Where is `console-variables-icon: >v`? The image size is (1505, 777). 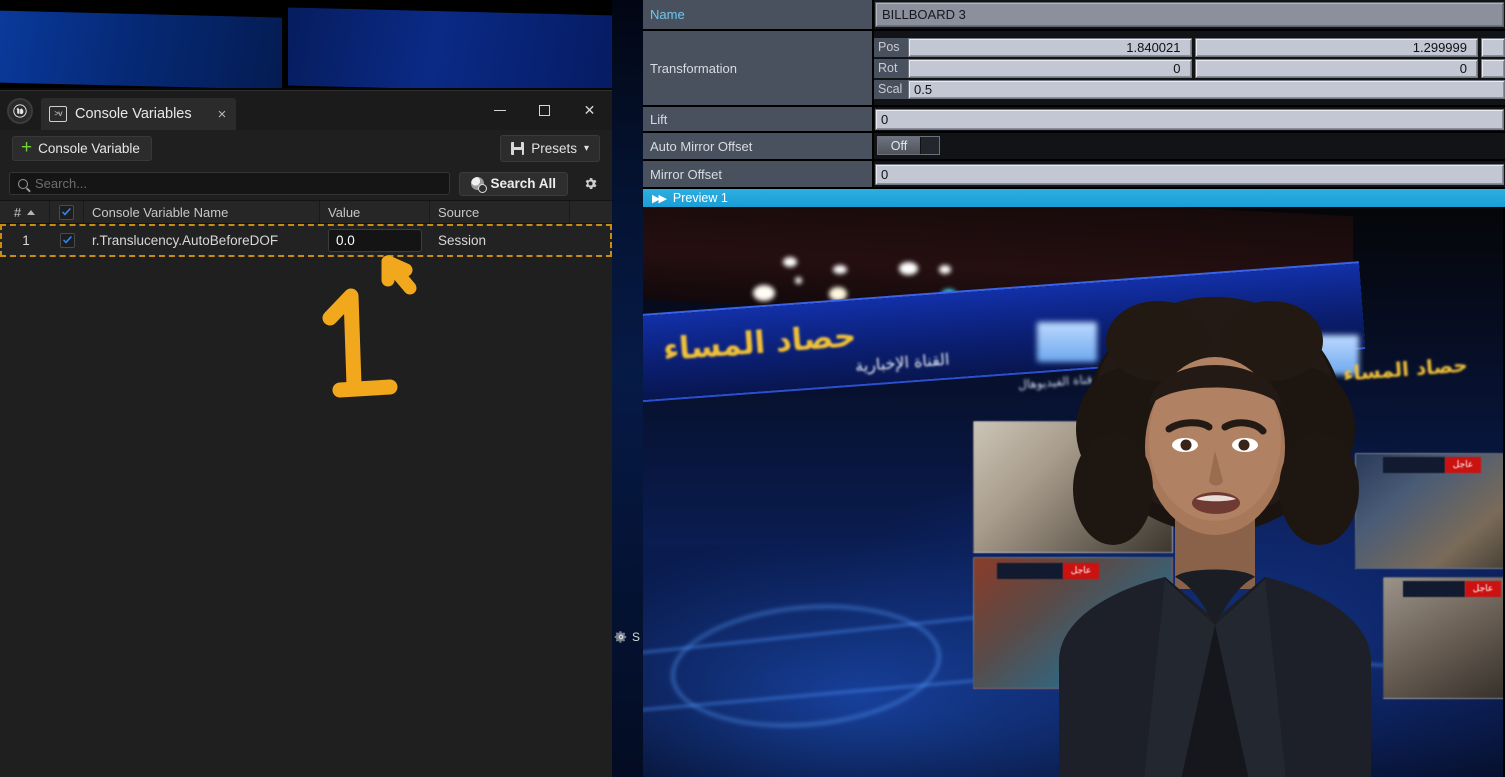 console-variables-icon: >v is located at coordinates (58, 114).